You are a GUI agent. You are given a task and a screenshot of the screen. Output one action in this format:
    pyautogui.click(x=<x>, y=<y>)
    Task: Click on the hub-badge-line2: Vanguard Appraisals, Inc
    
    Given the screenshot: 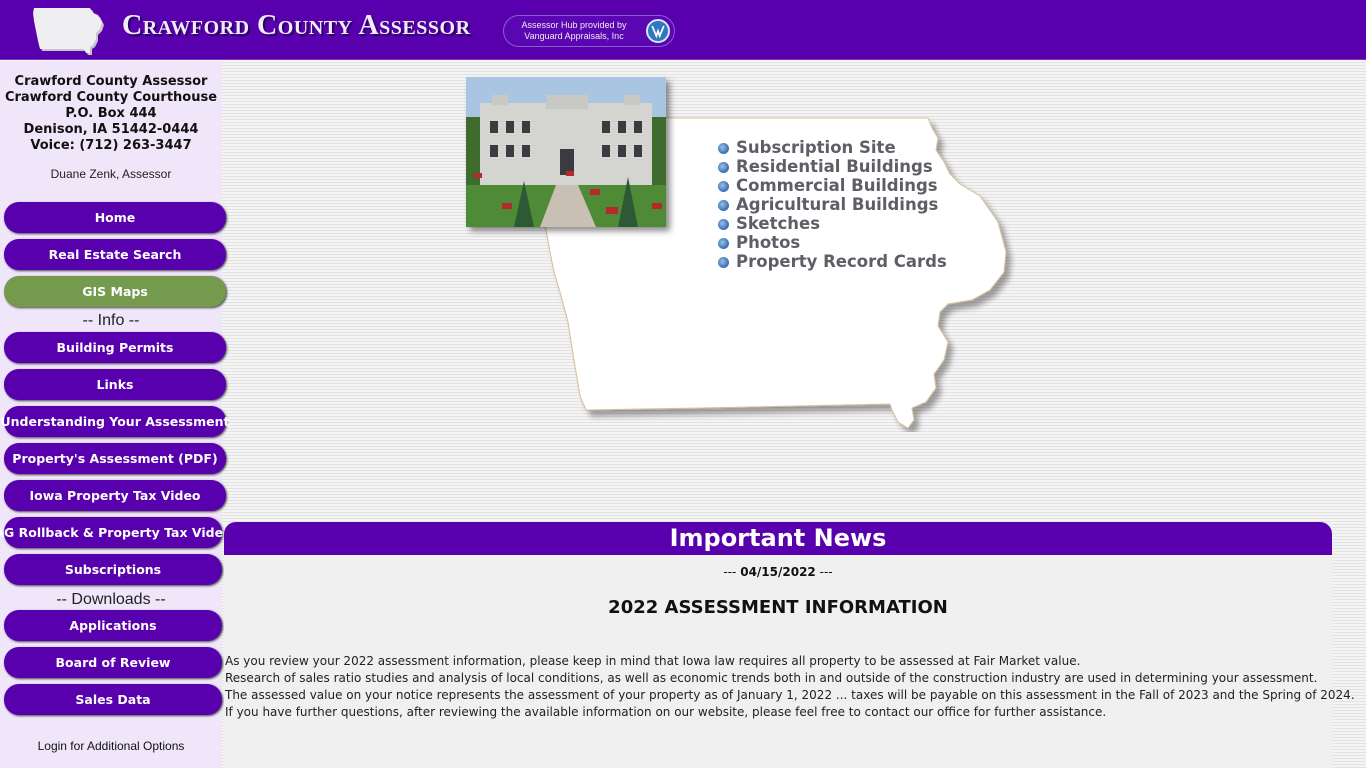 What is the action you would take?
    pyautogui.click(x=574, y=36)
    